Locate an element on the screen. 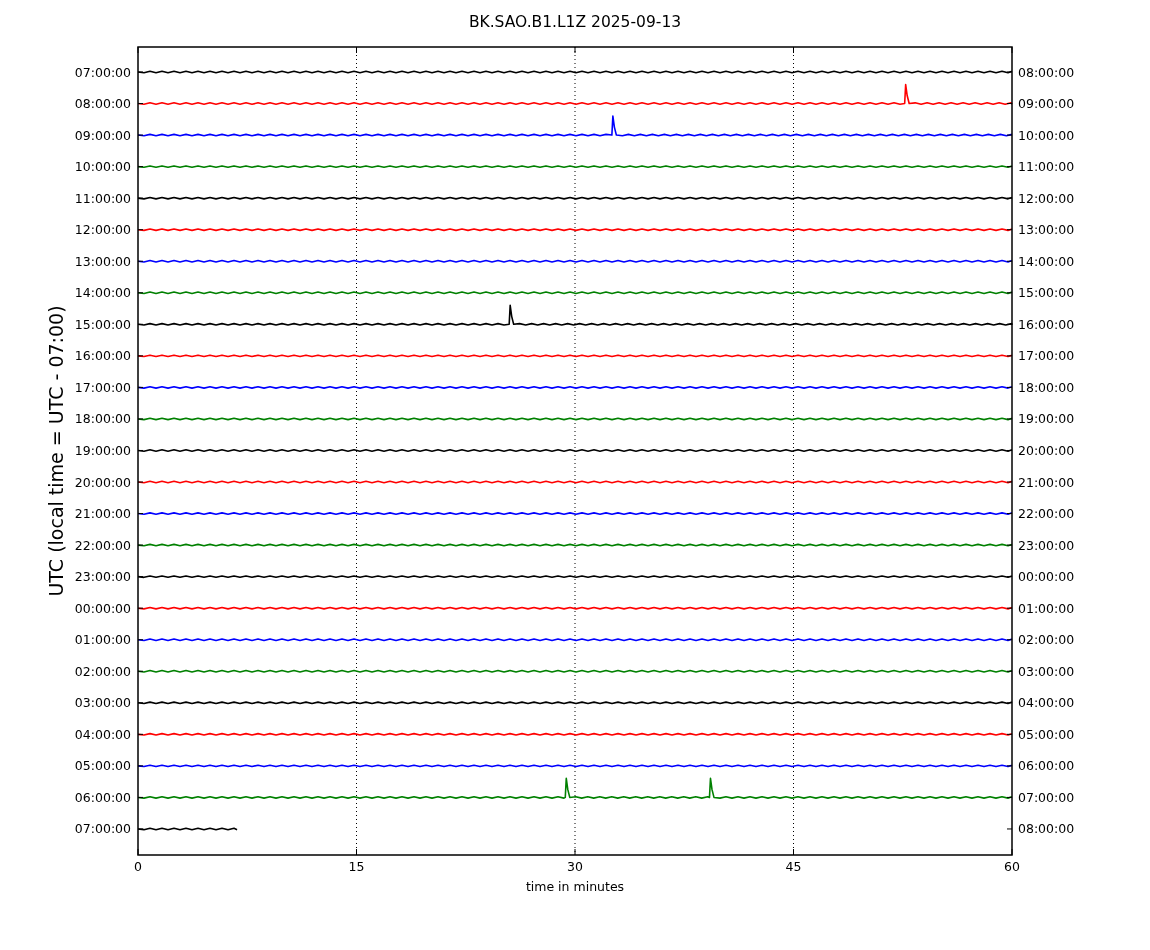 This screenshot has width=1150, height=950. tick-label: 30 is located at coordinates (575, 866).